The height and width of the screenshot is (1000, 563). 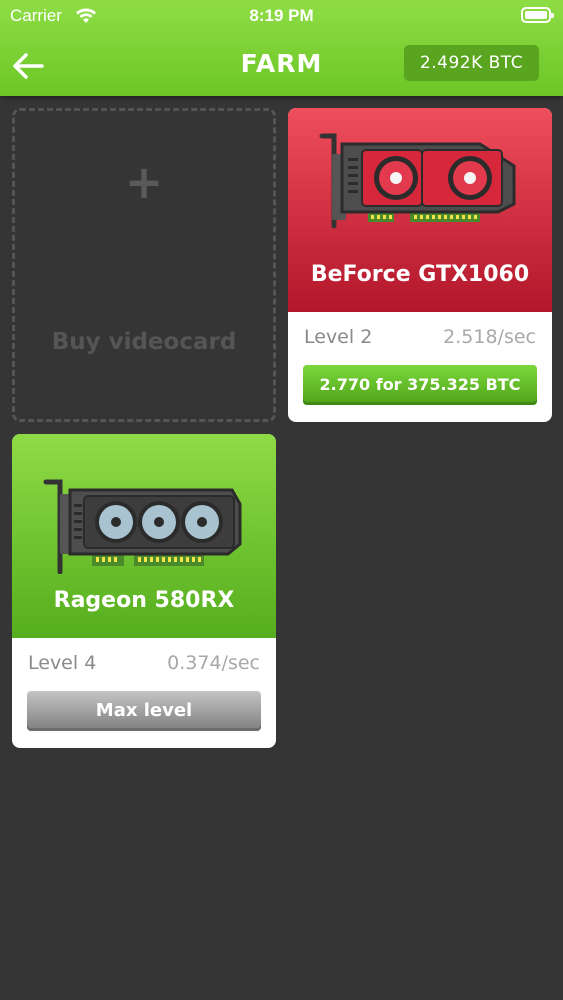 I want to click on max-level-button: Max level, so click(x=144, y=711).